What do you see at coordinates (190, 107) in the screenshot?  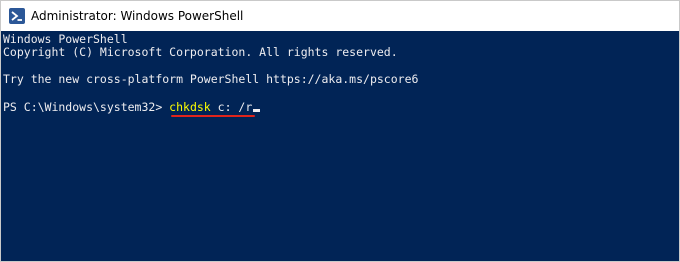 I see `command-name: chkdsk` at bounding box center [190, 107].